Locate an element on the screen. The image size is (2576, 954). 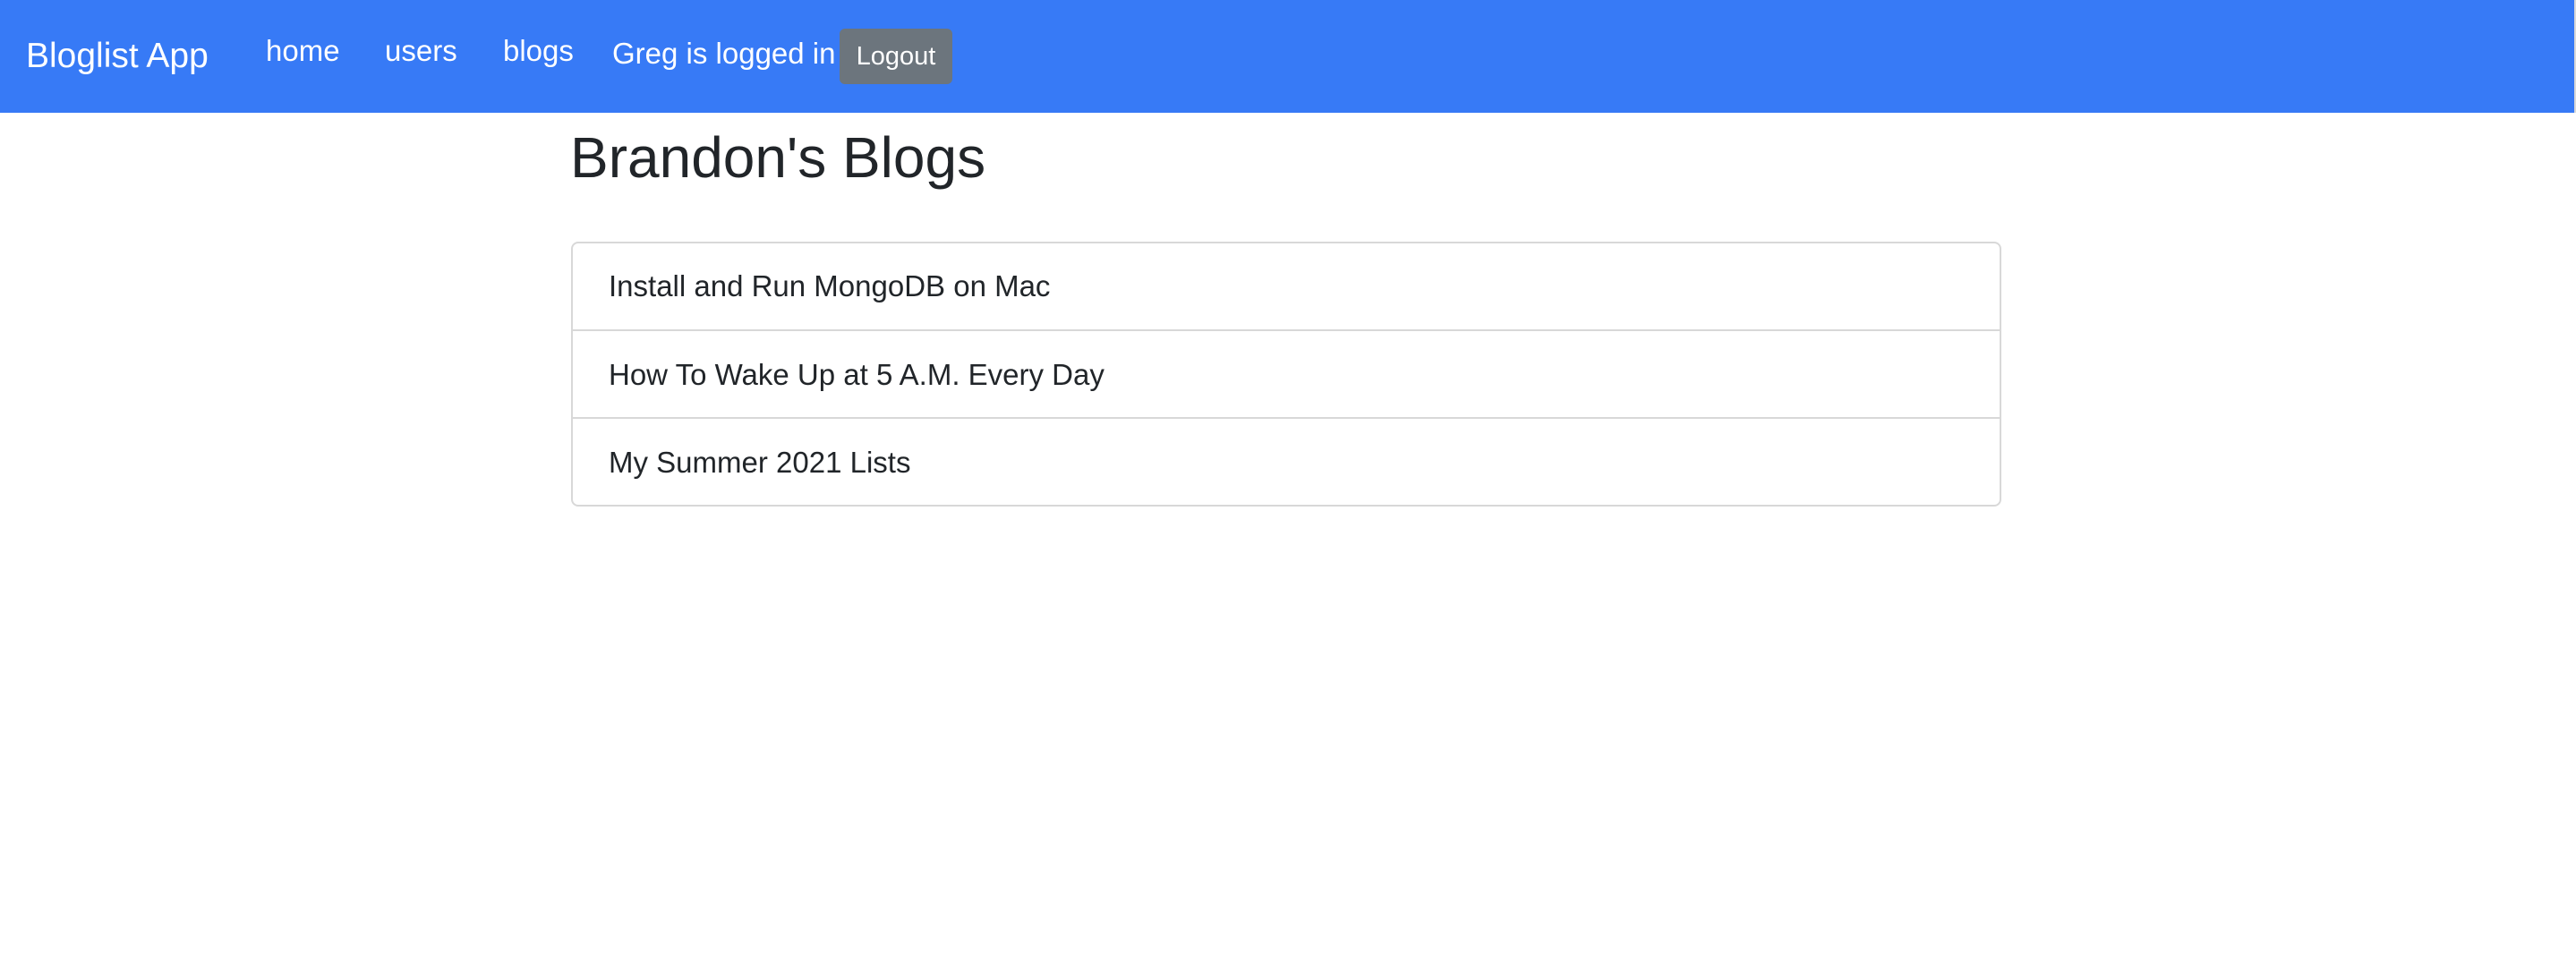
logout-button: Logout is located at coordinates (896, 57).